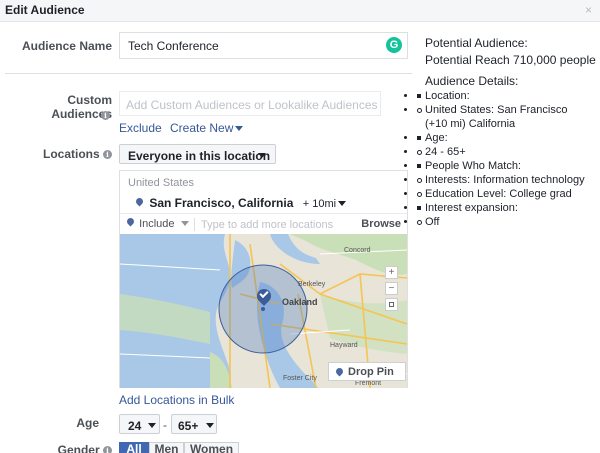 Image resolution: width=600 pixels, height=453 pixels. I want to click on potential-reach: Potential Reach 710,000 people, so click(510, 60).